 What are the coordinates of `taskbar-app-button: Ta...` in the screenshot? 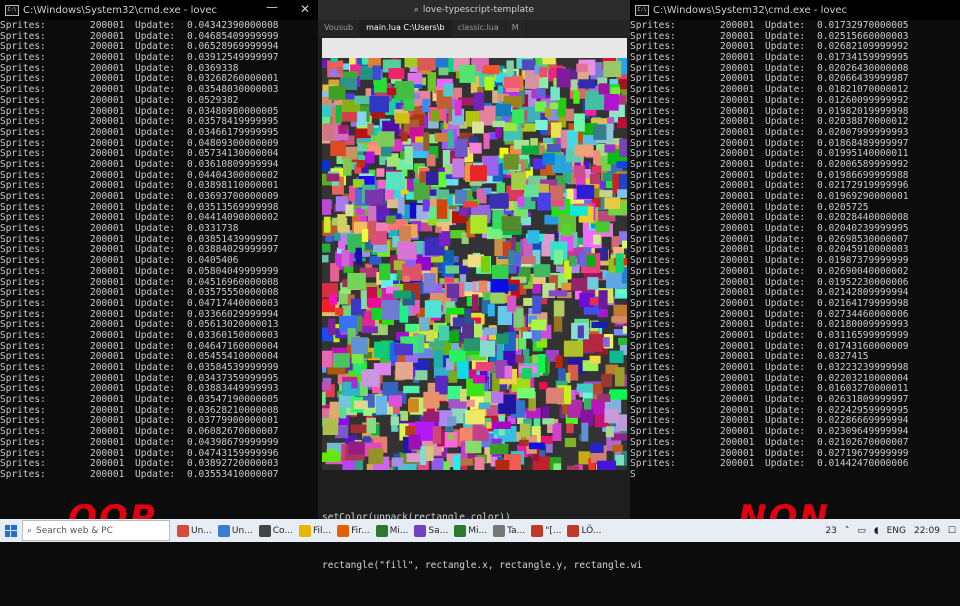 It's located at (509, 530).